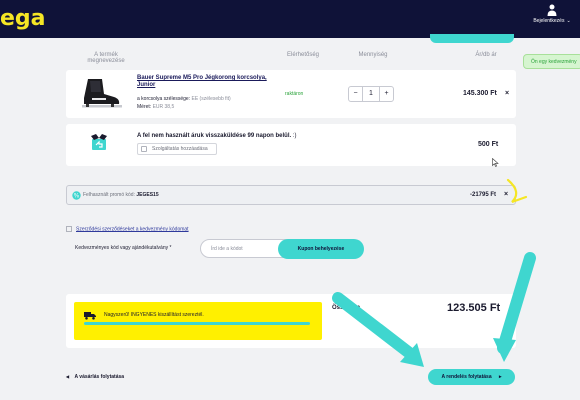 Image resolution: width=580 pixels, height=400 pixels. Describe the element at coordinates (466, 377) in the screenshot. I see `continue-order-label: A rendelés folytatása` at that location.